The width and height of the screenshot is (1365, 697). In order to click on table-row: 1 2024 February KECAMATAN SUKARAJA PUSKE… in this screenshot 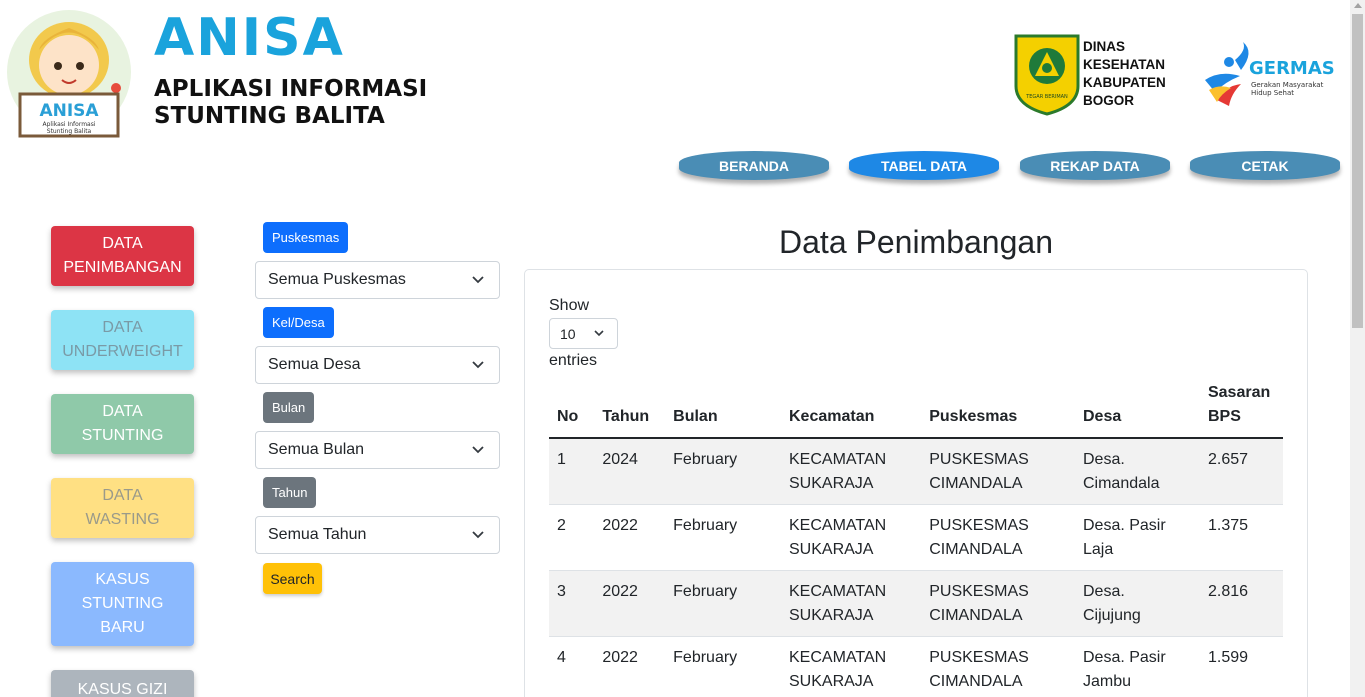, I will do `click(916, 471)`.